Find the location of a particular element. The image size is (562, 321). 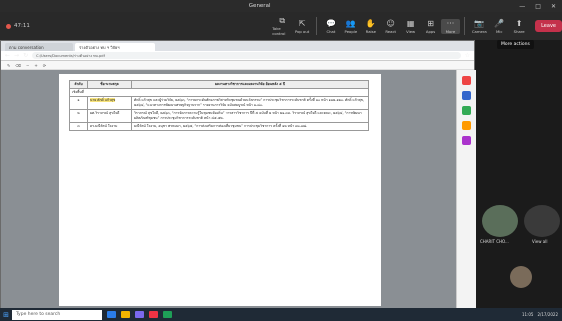

participant-video is located at coordinates (500, 221).